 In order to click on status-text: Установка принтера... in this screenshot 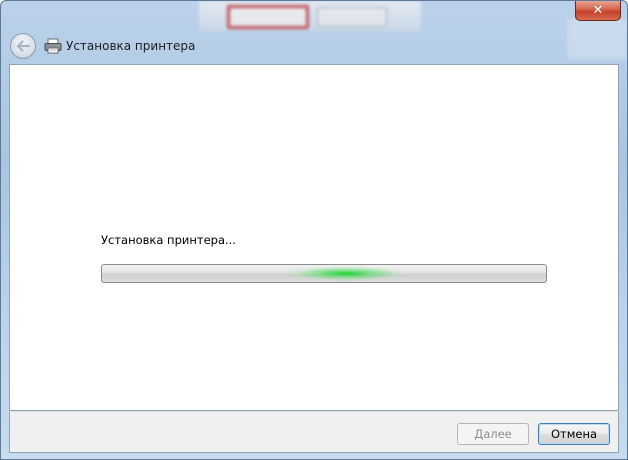, I will do `click(168, 240)`.